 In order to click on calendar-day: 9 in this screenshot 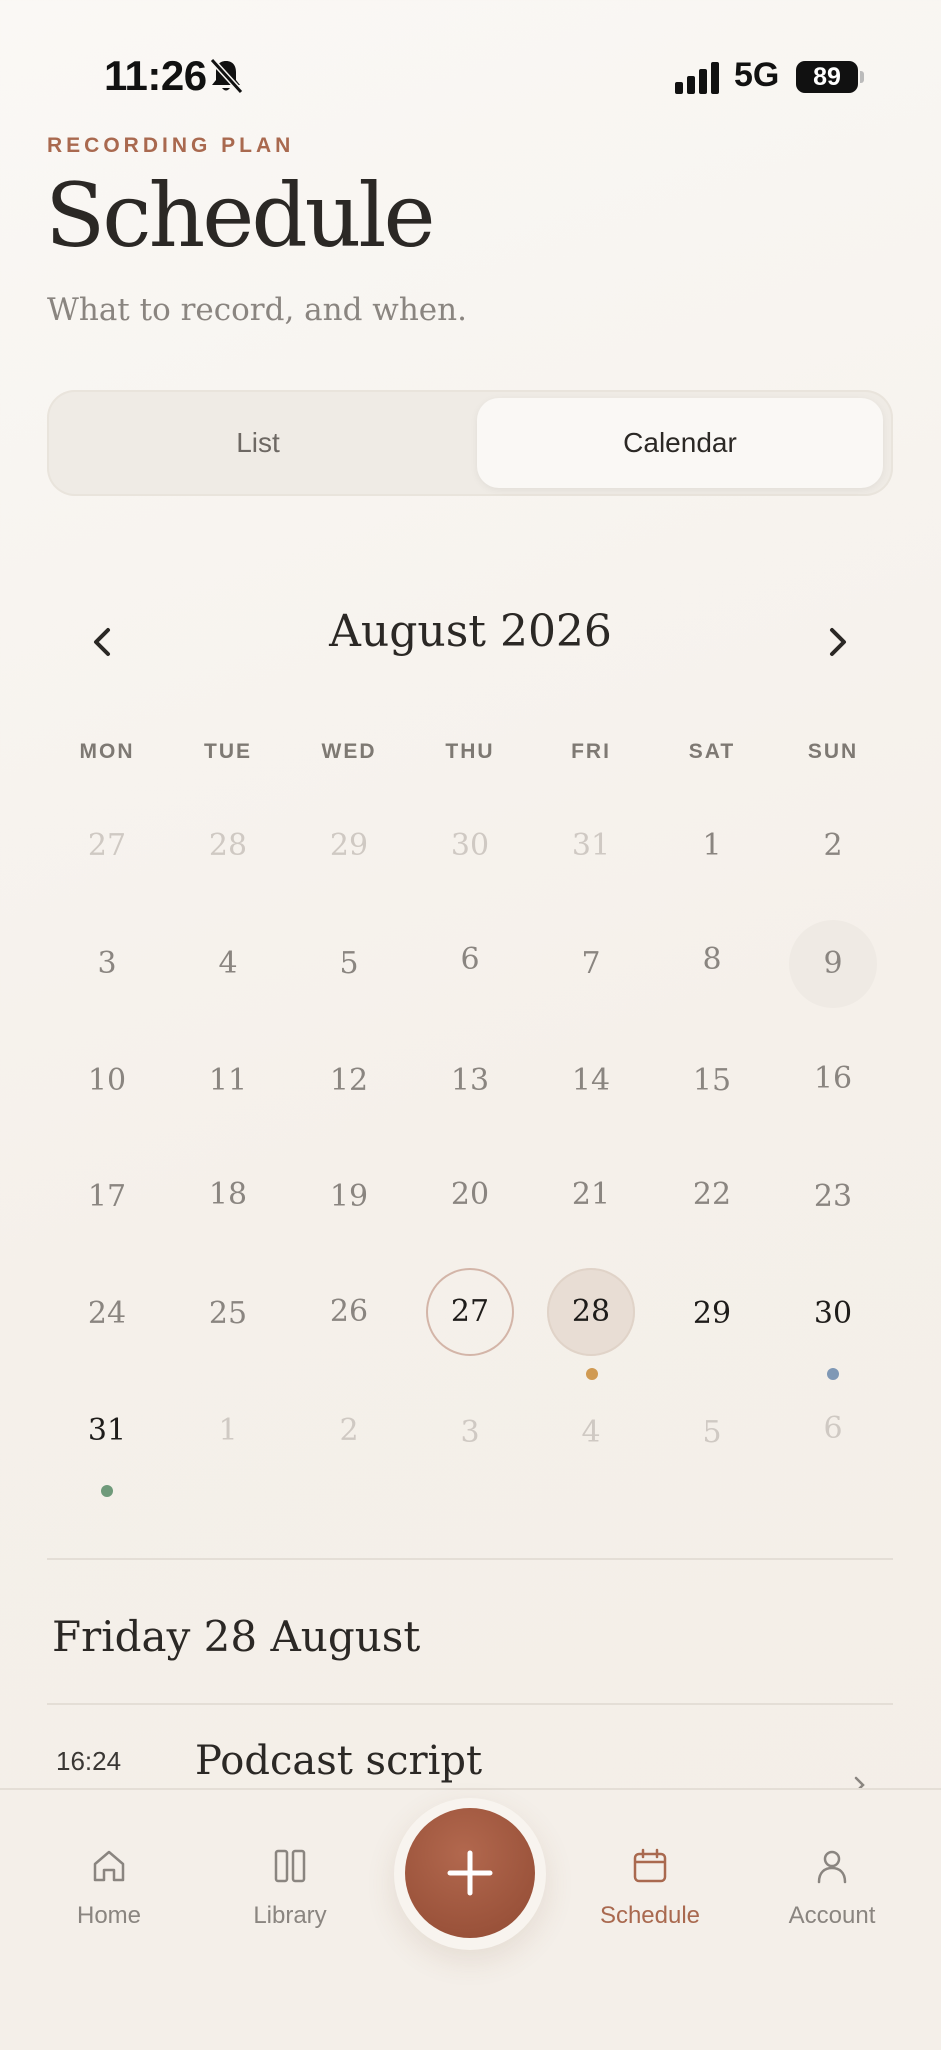, I will do `click(833, 964)`.